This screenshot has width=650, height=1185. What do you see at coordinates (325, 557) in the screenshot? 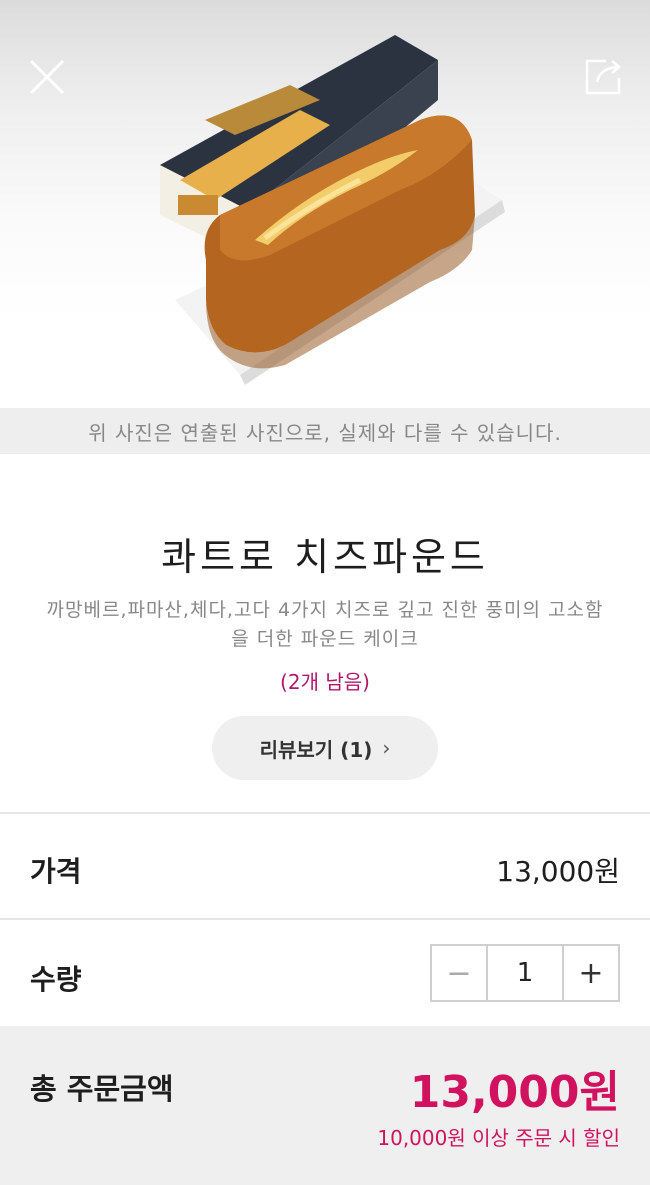
I see `product-title: 콰트로 치즈파운드` at bounding box center [325, 557].